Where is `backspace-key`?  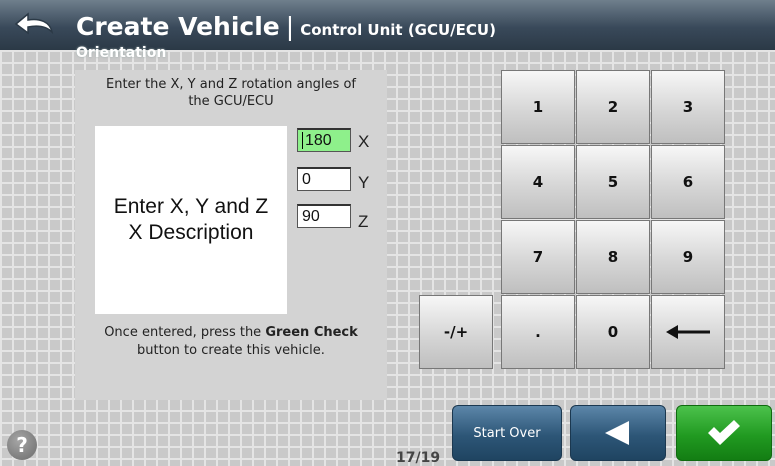
backspace-key is located at coordinates (688, 332).